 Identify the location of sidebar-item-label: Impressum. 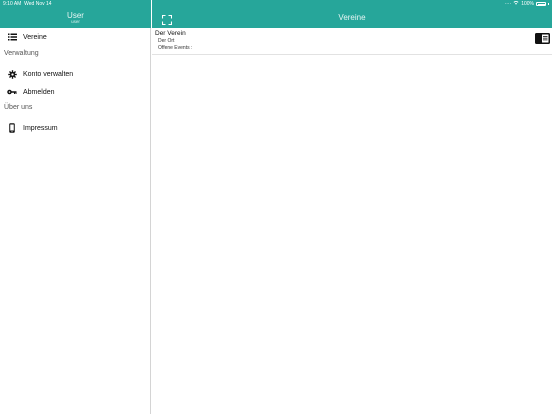
(40, 128).